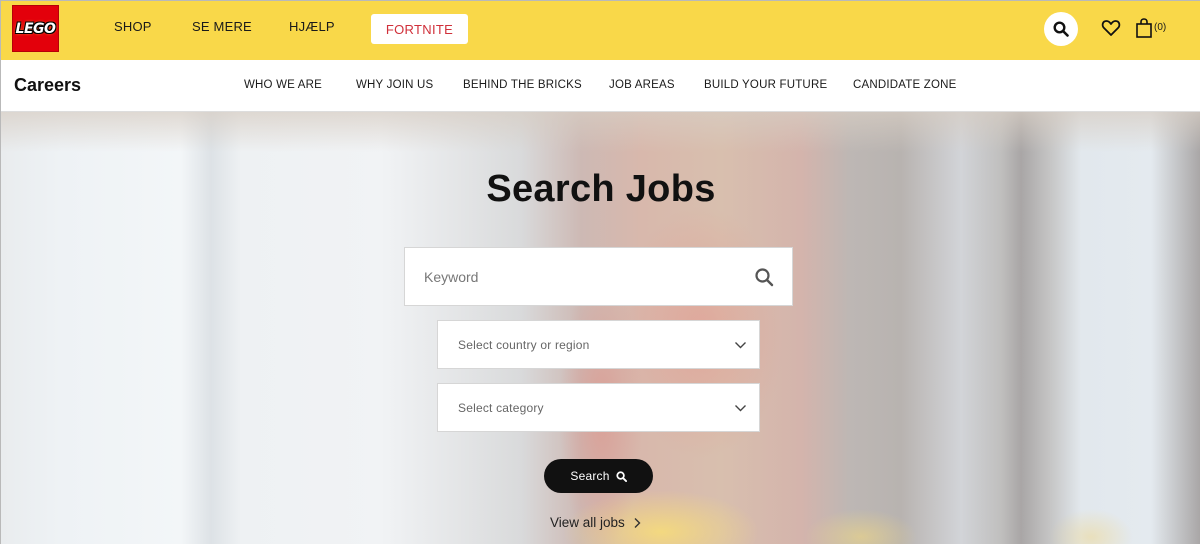  What do you see at coordinates (1160, 27) in the screenshot?
I see `bag-count: (0)` at bounding box center [1160, 27].